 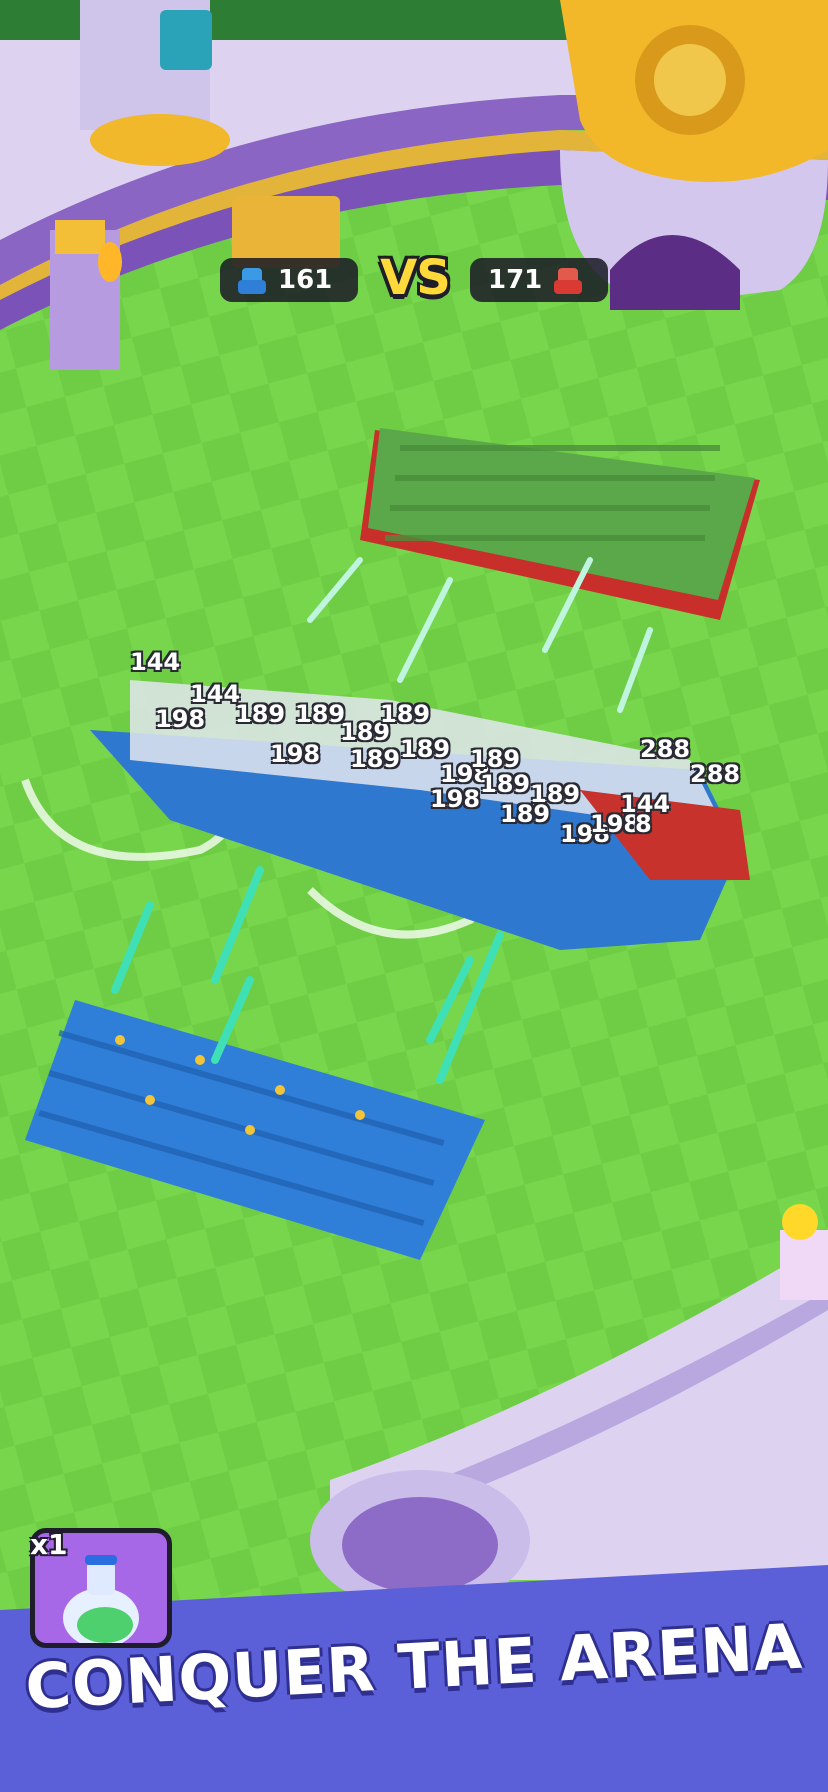 What do you see at coordinates (415, 278) in the screenshot?
I see `vs-label: VS` at bounding box center [415, 278].